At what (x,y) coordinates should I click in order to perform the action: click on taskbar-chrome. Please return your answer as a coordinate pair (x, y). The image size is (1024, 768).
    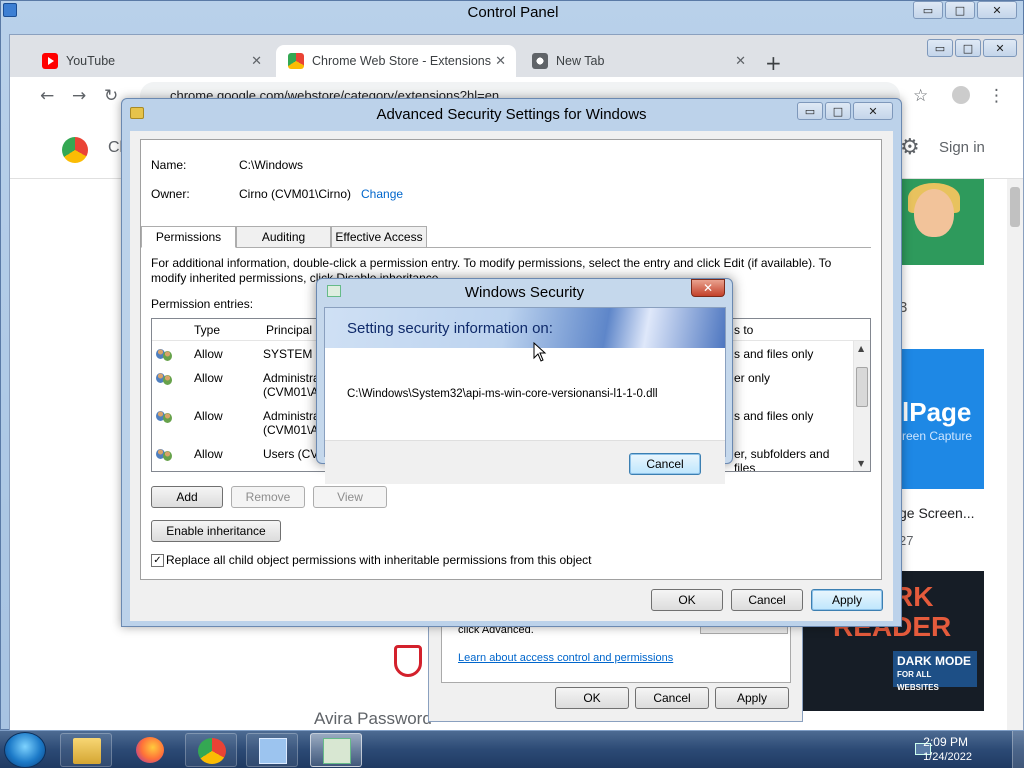
    Looking at the image, I should click on (211, 750).